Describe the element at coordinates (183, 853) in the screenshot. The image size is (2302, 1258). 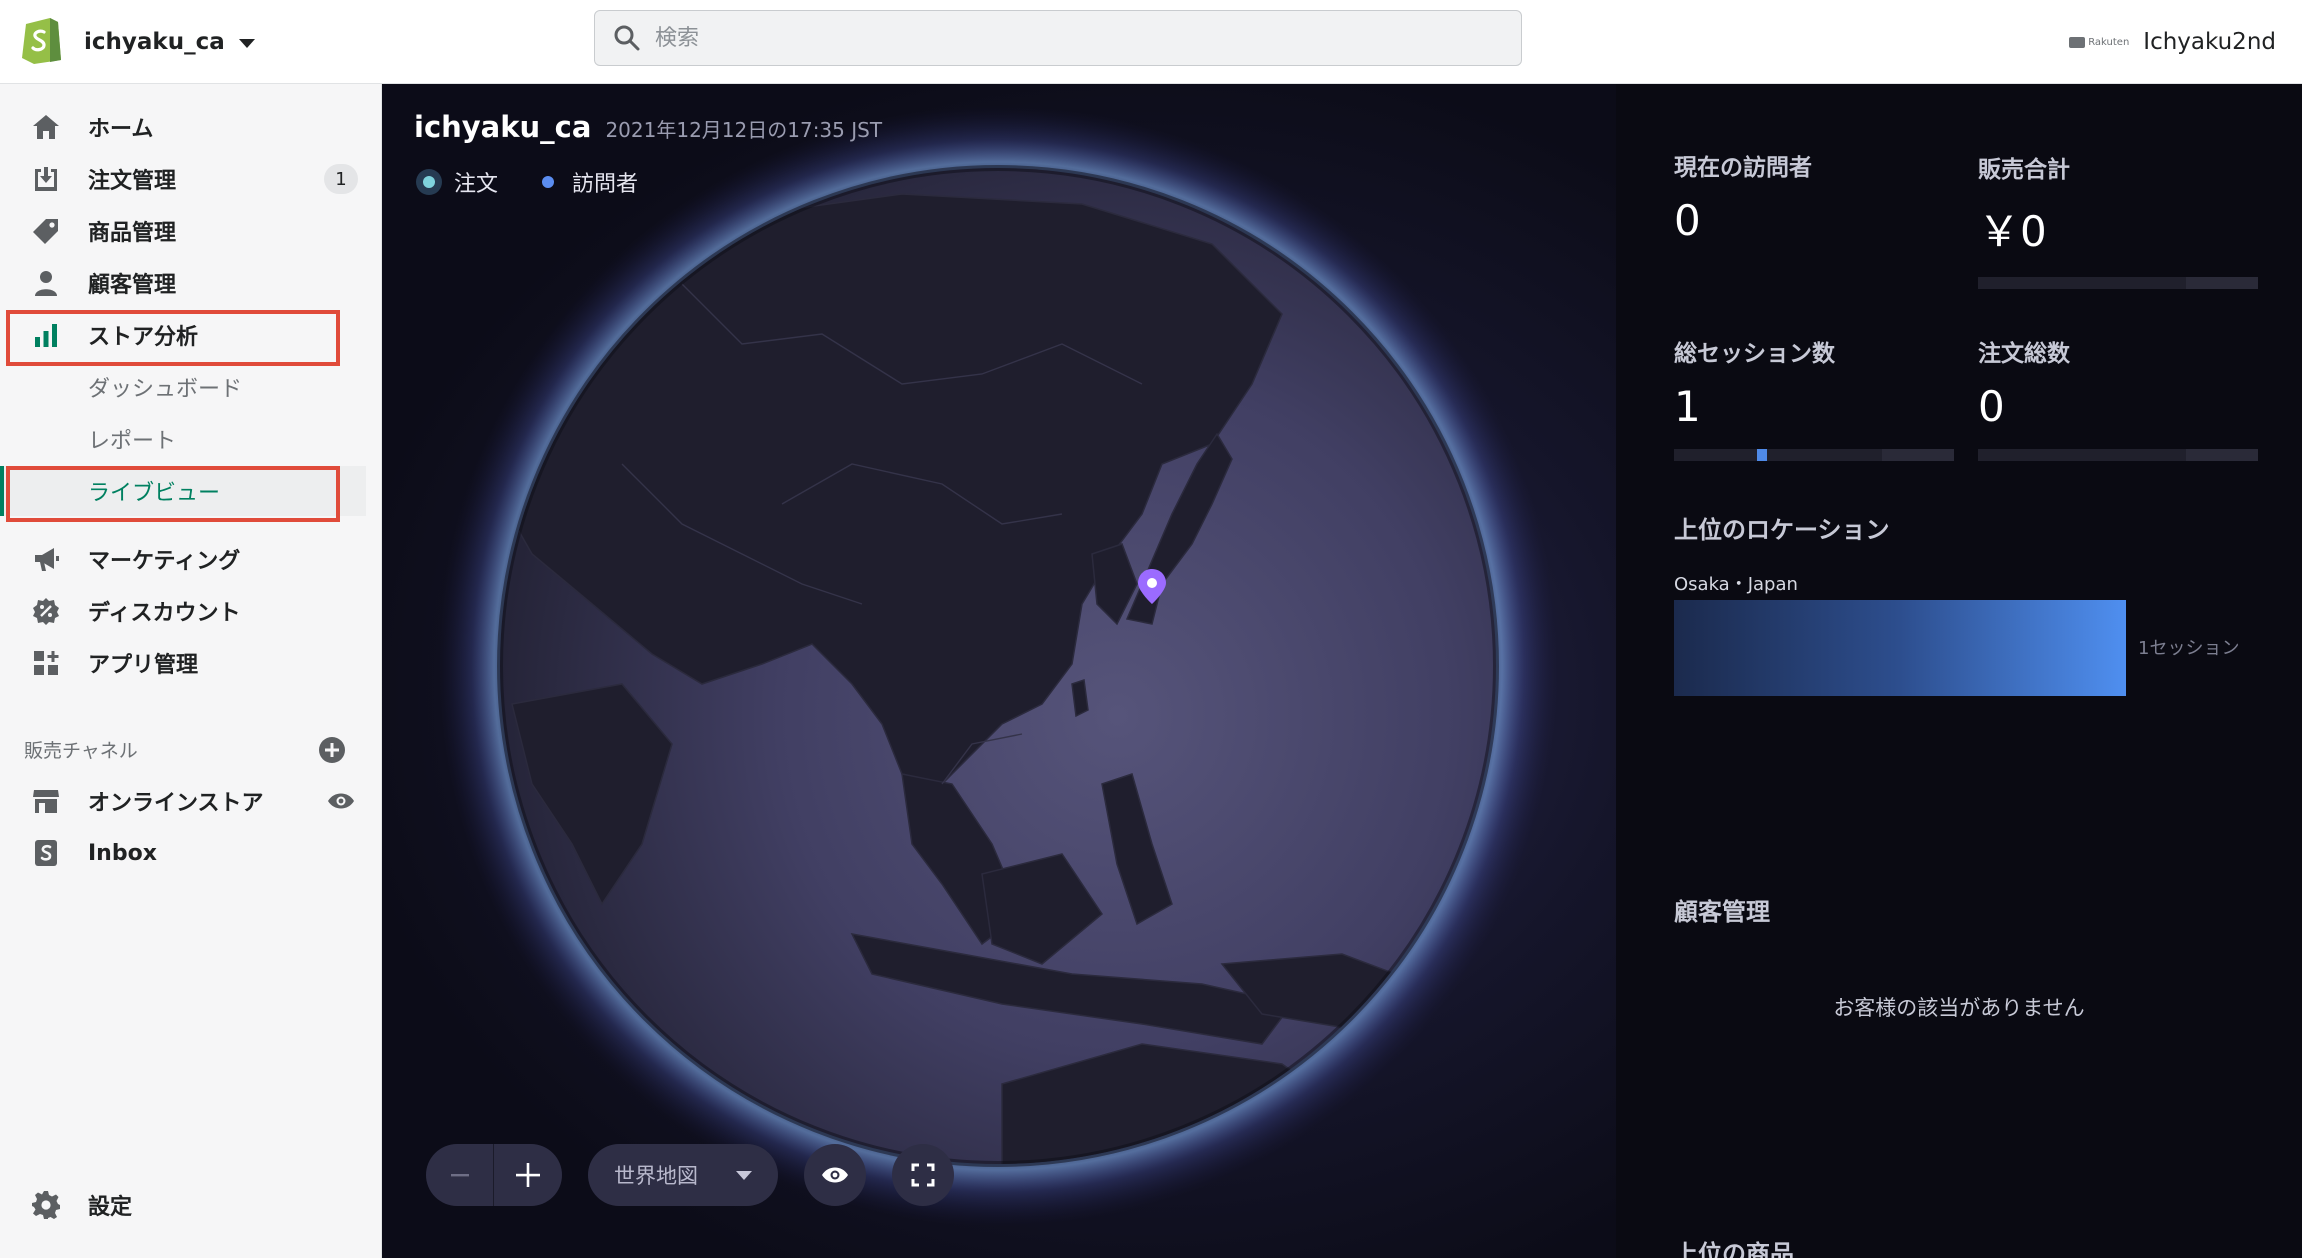
I see `sidebar-item-inbox: Inbox` at that location.